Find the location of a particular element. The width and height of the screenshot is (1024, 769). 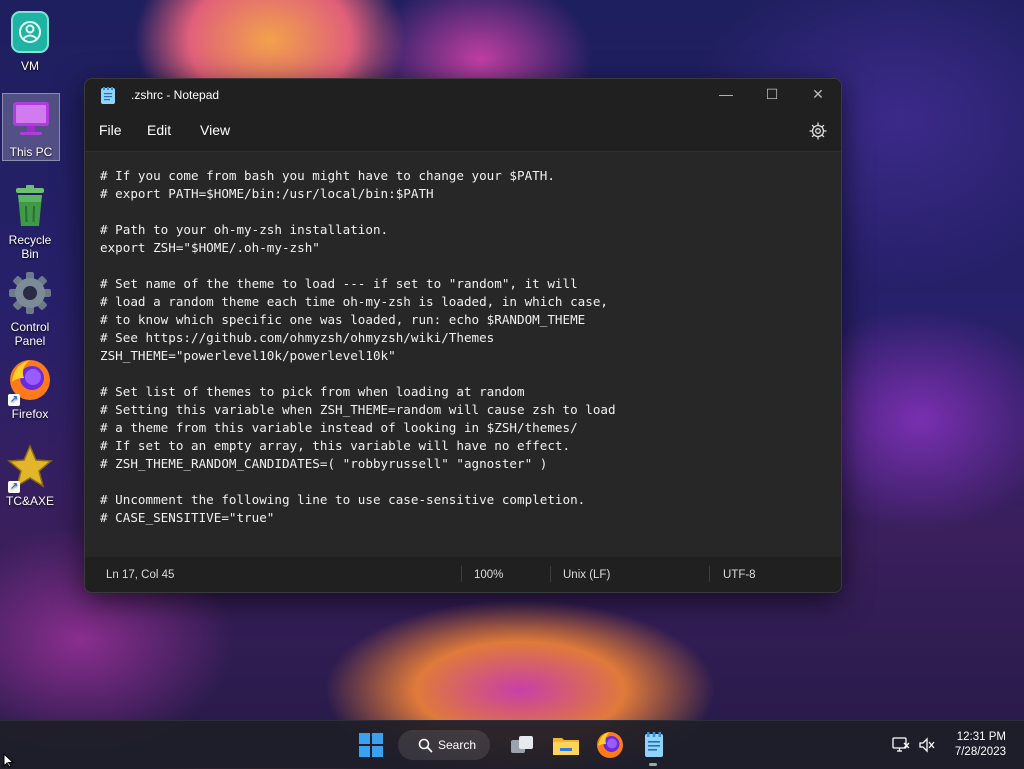

maximize-button: ☐ is located at coordinates (772, 95).